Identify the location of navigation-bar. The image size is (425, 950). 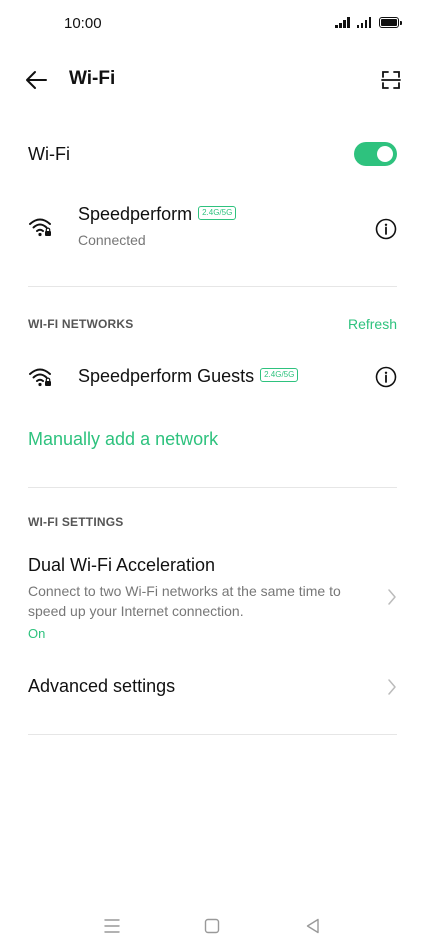
(212, 926).